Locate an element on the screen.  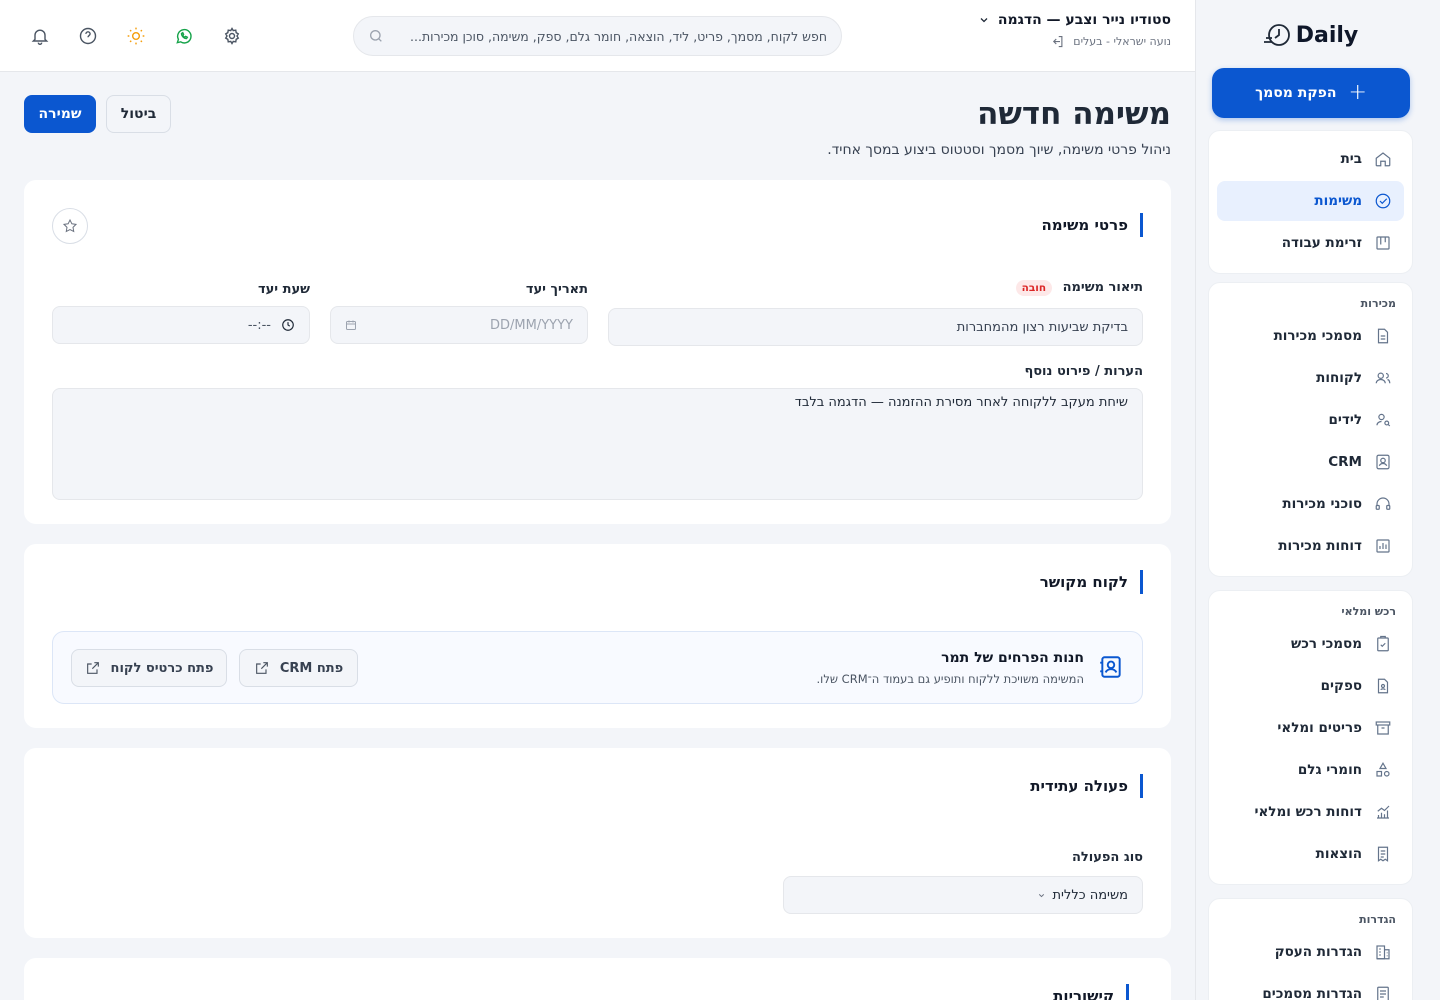
sidebar-item-purchase-reports: דוחות רכש ומלאי is located at coordinates (1310, 812).